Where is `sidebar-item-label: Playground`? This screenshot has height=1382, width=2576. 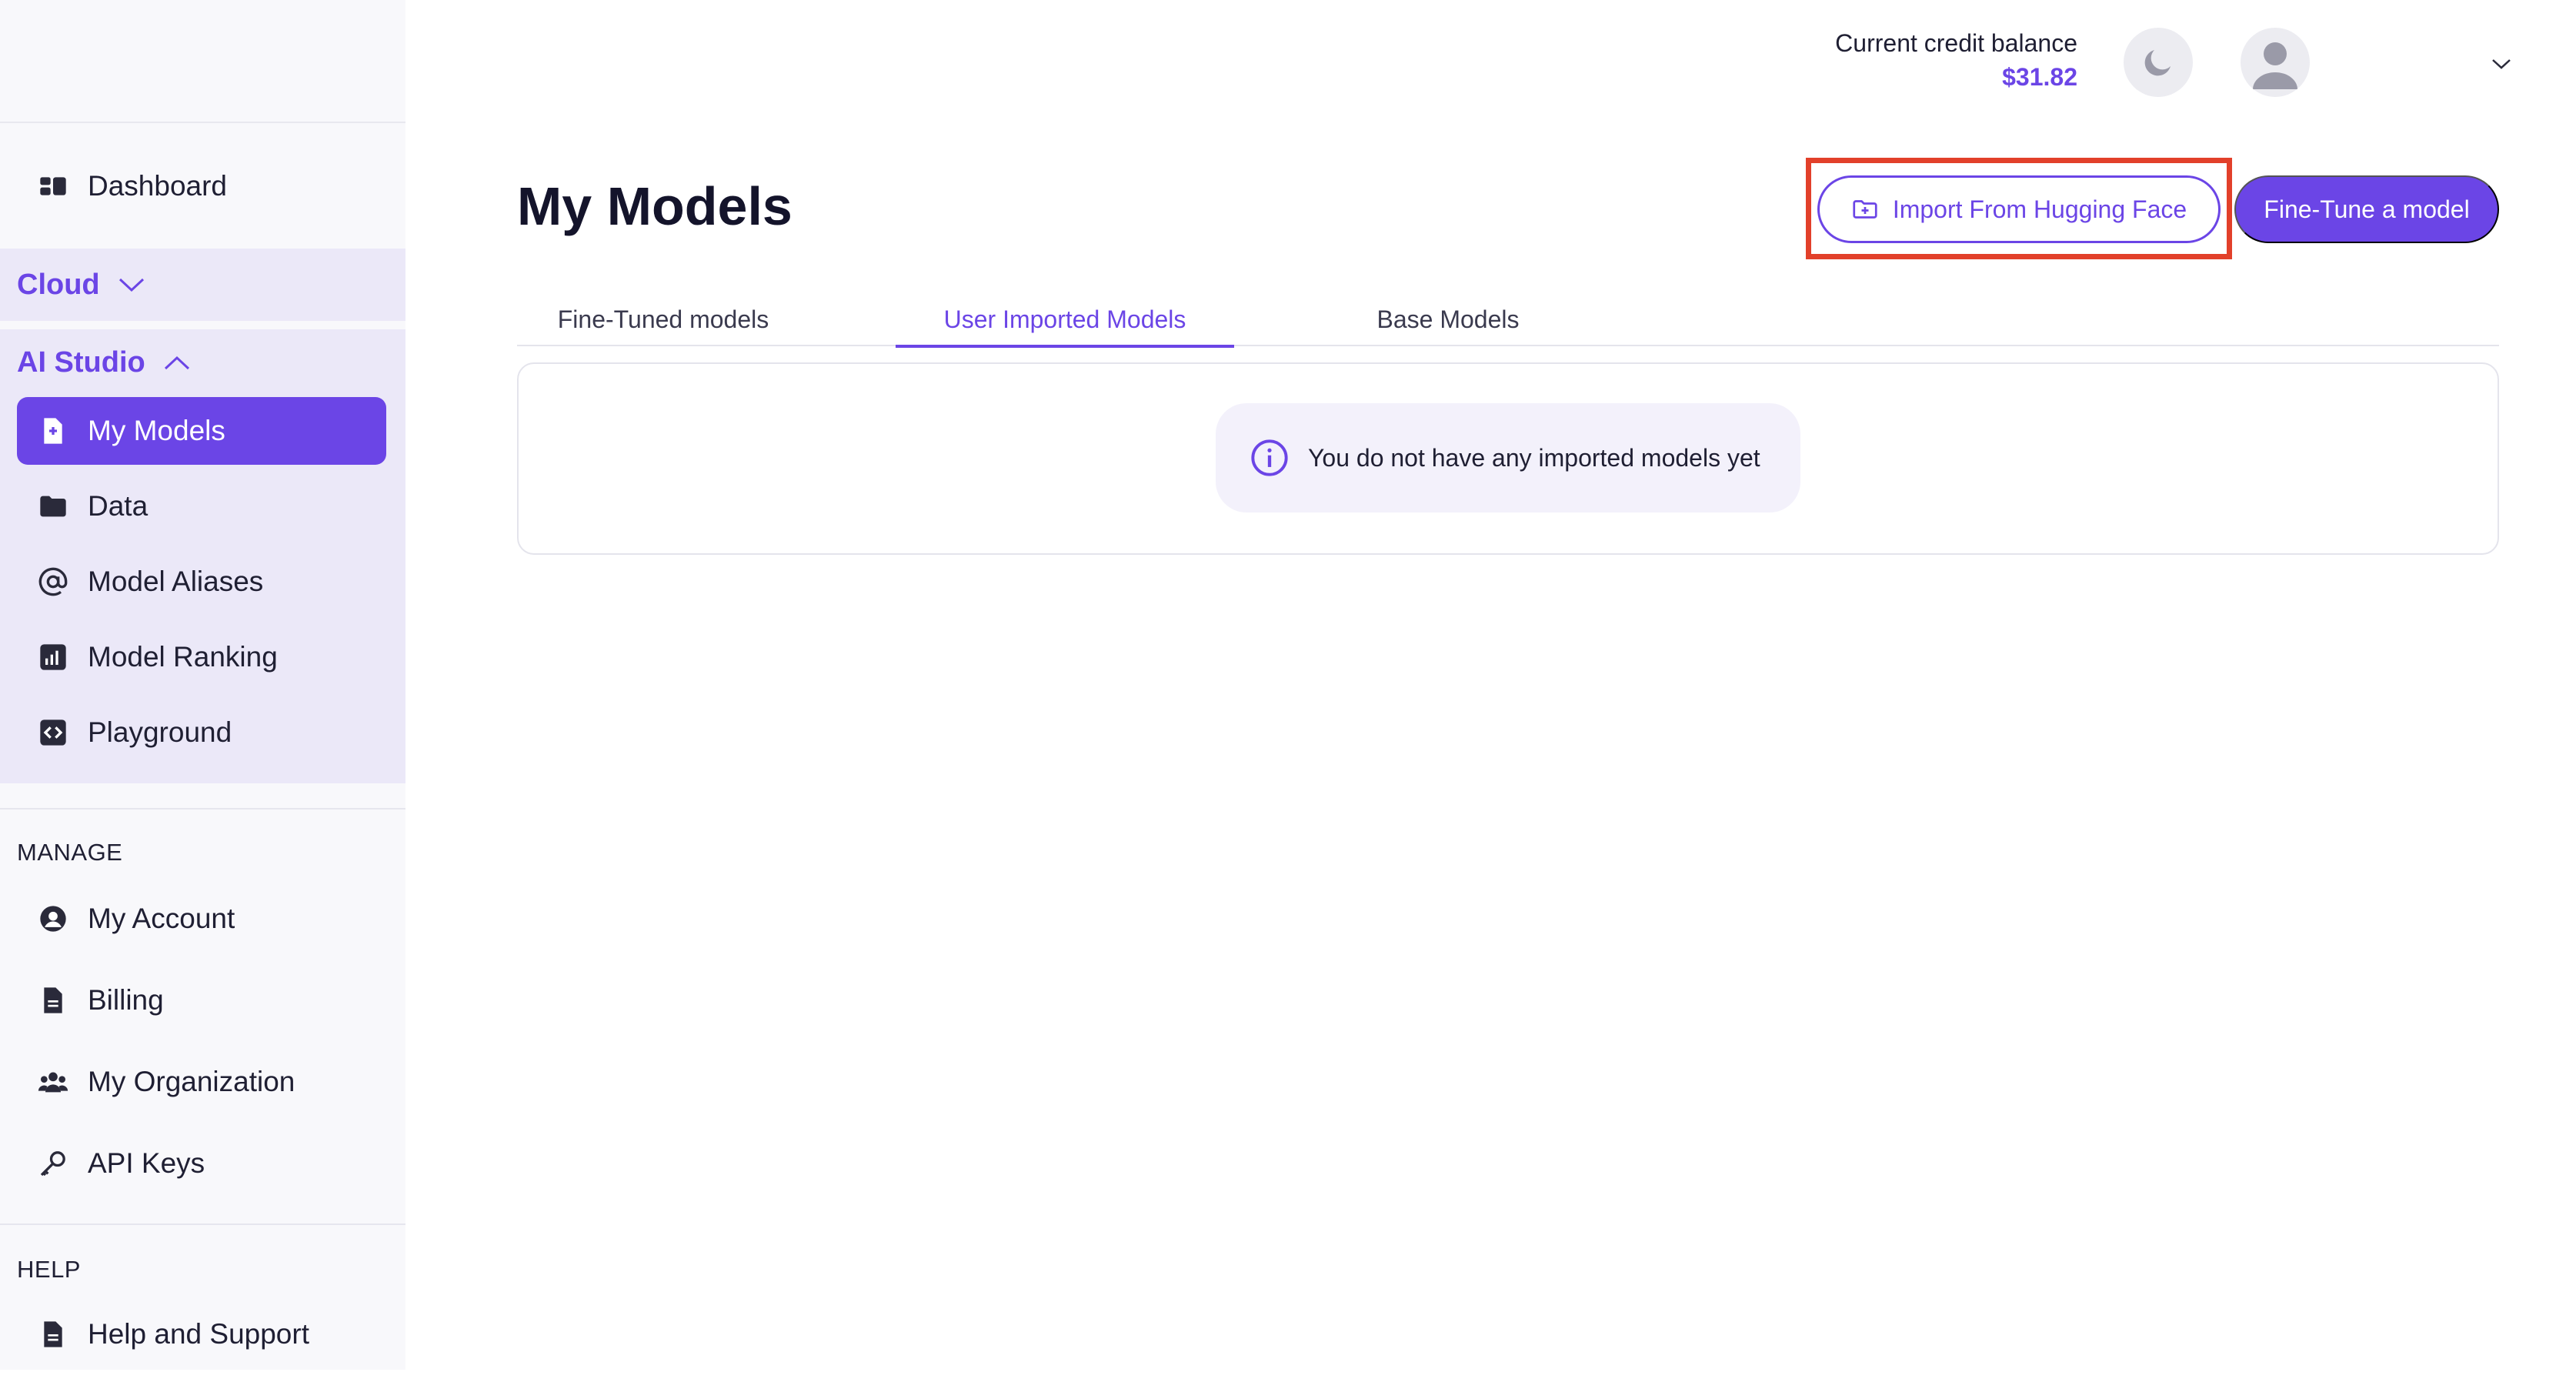
sidebar-item-label: Playground is located at coordinates (160, 732).